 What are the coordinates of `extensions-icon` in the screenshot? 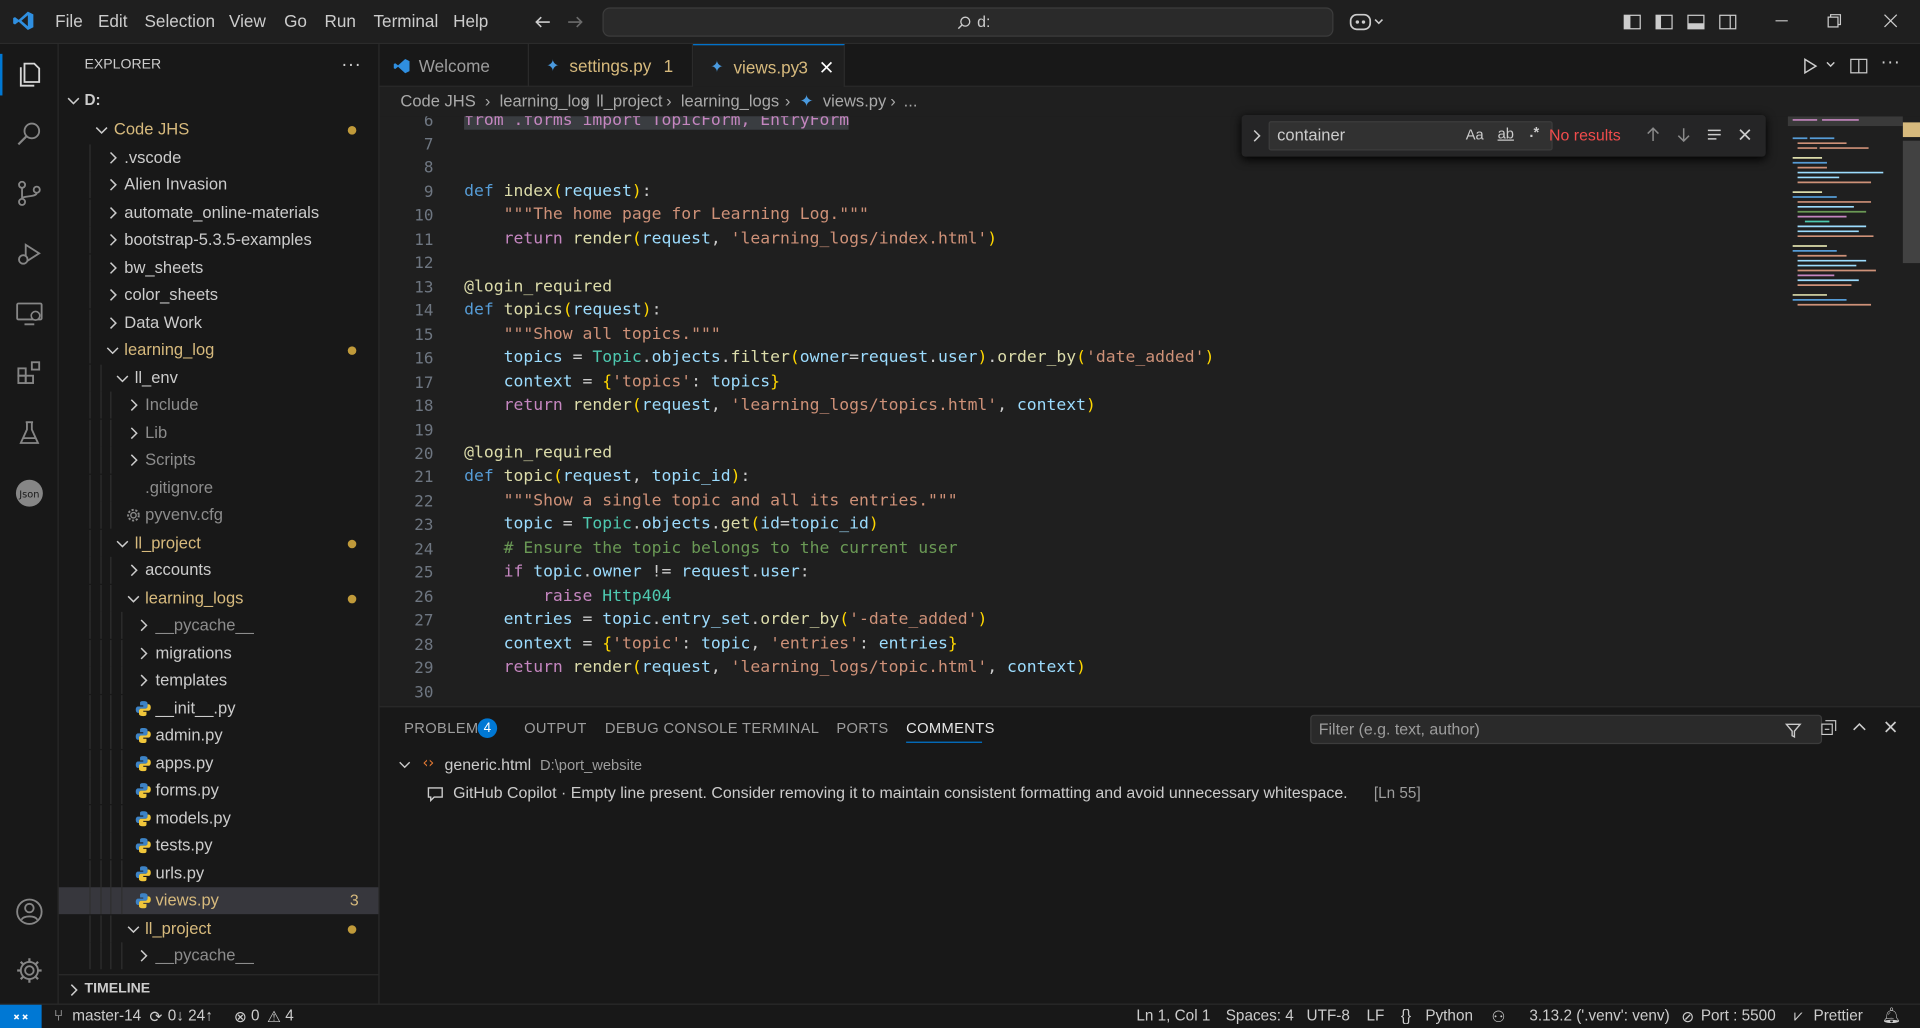 It's located at (29, 373).